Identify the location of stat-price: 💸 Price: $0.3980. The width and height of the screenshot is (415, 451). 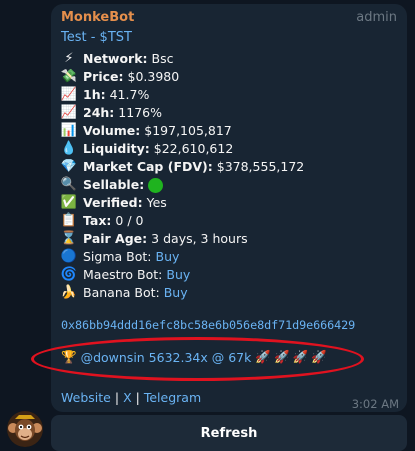
(120, 76).